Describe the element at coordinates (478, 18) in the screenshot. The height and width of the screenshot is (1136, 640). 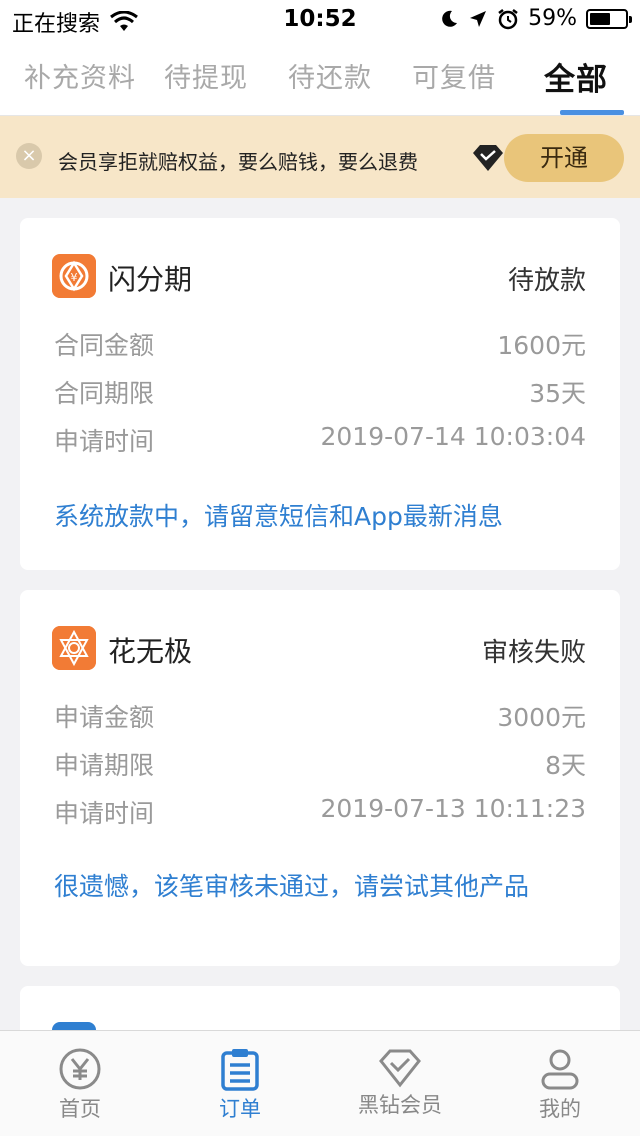
I see `location-arrow-icon` at that location.